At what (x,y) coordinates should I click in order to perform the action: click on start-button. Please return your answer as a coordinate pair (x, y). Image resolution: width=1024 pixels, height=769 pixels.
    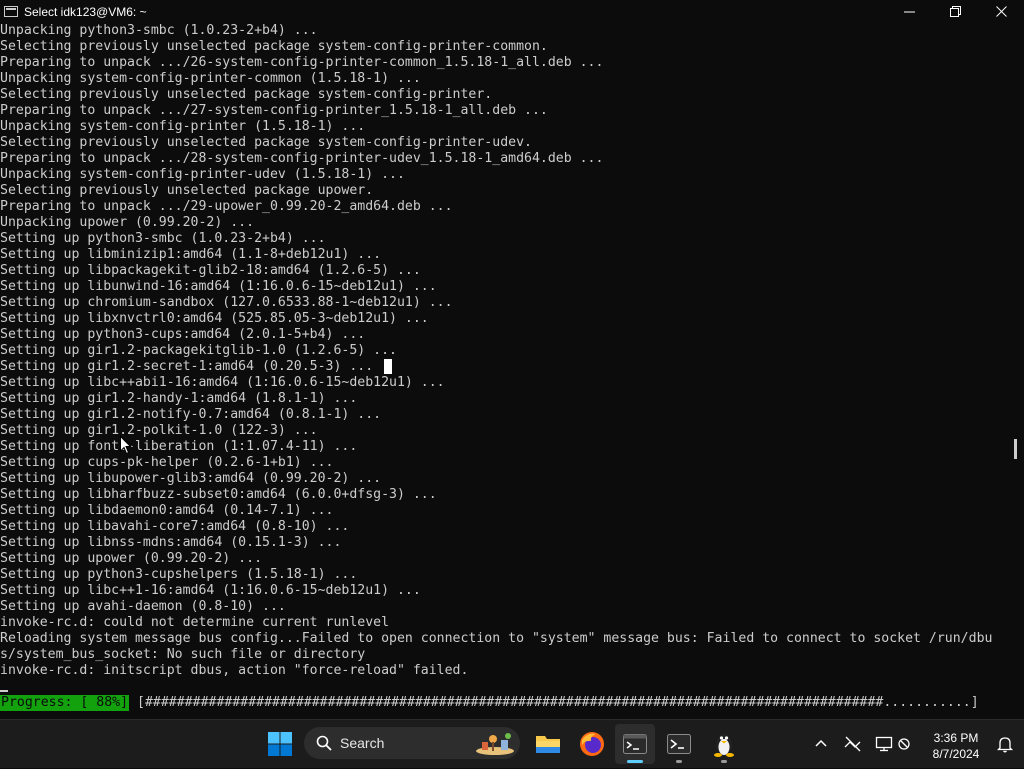
    Looking at the image, I should click on (280, 744).